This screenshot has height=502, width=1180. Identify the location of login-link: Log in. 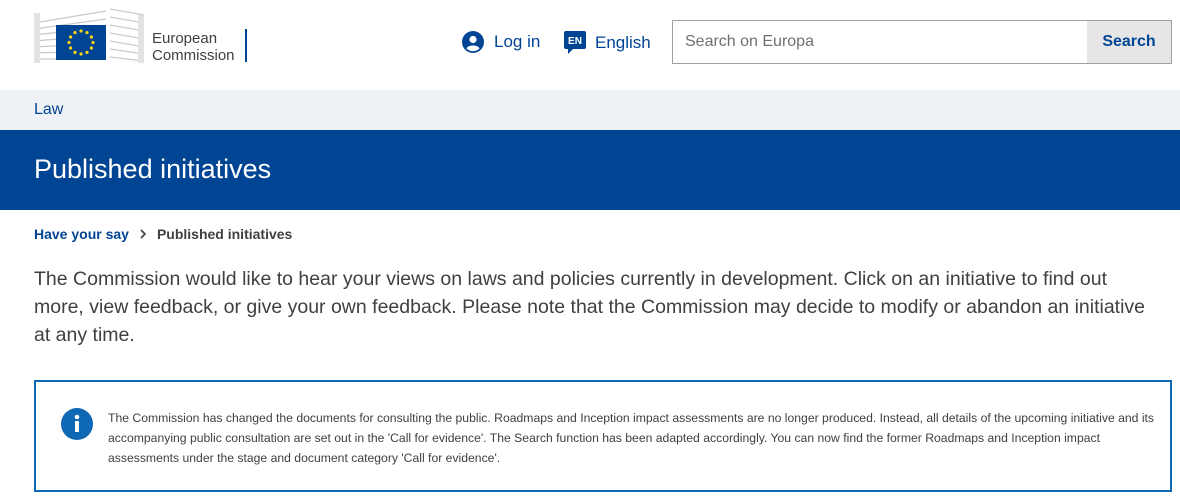
(501, 42).